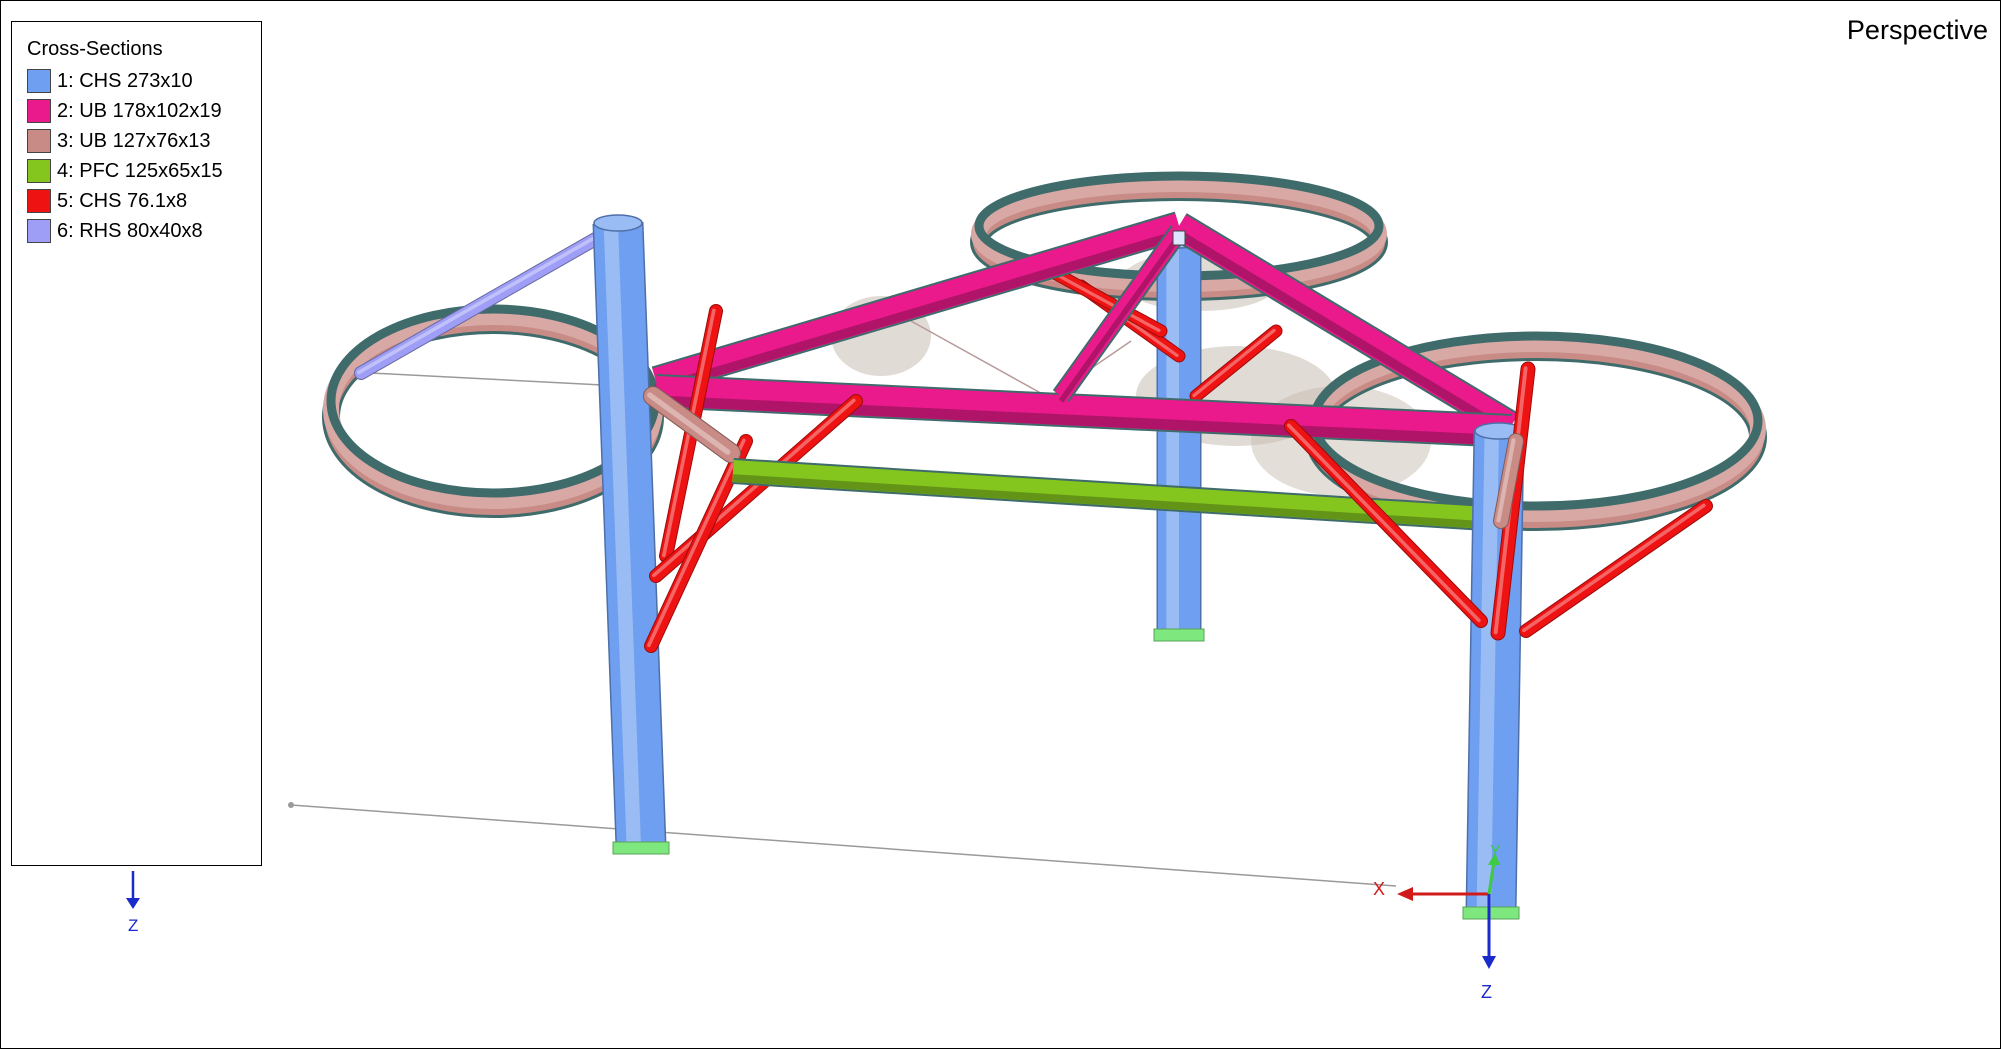  I want to click on legend-z-arrow-icon, so click(133, 903).